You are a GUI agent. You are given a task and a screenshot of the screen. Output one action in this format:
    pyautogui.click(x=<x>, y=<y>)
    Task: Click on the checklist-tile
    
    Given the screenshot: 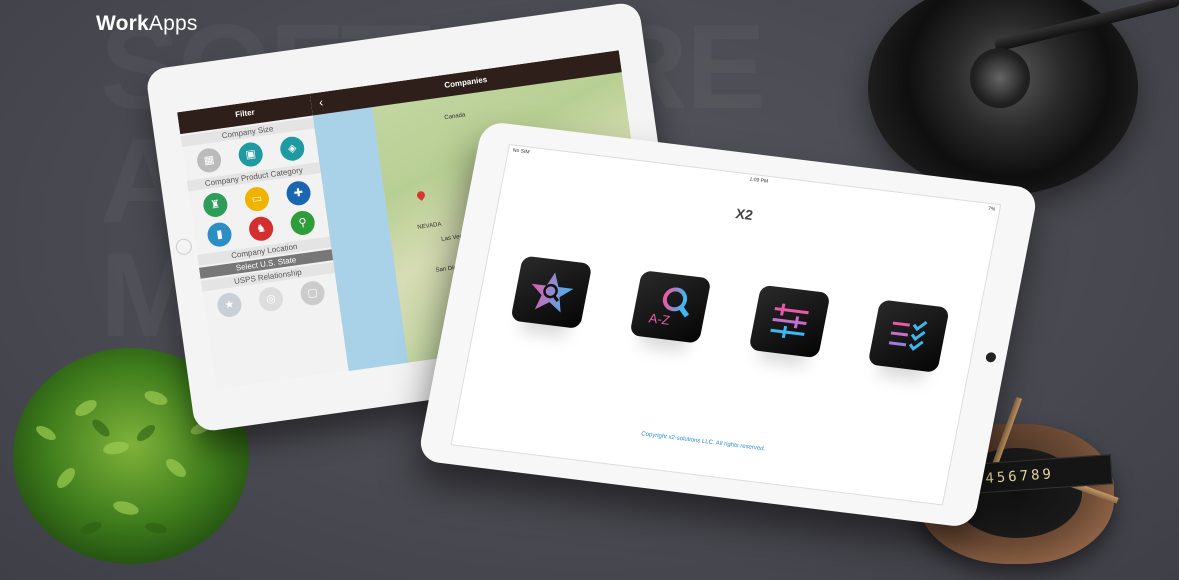 What is the action you would take?
    pyautogui.click(x=908, y=336)
    